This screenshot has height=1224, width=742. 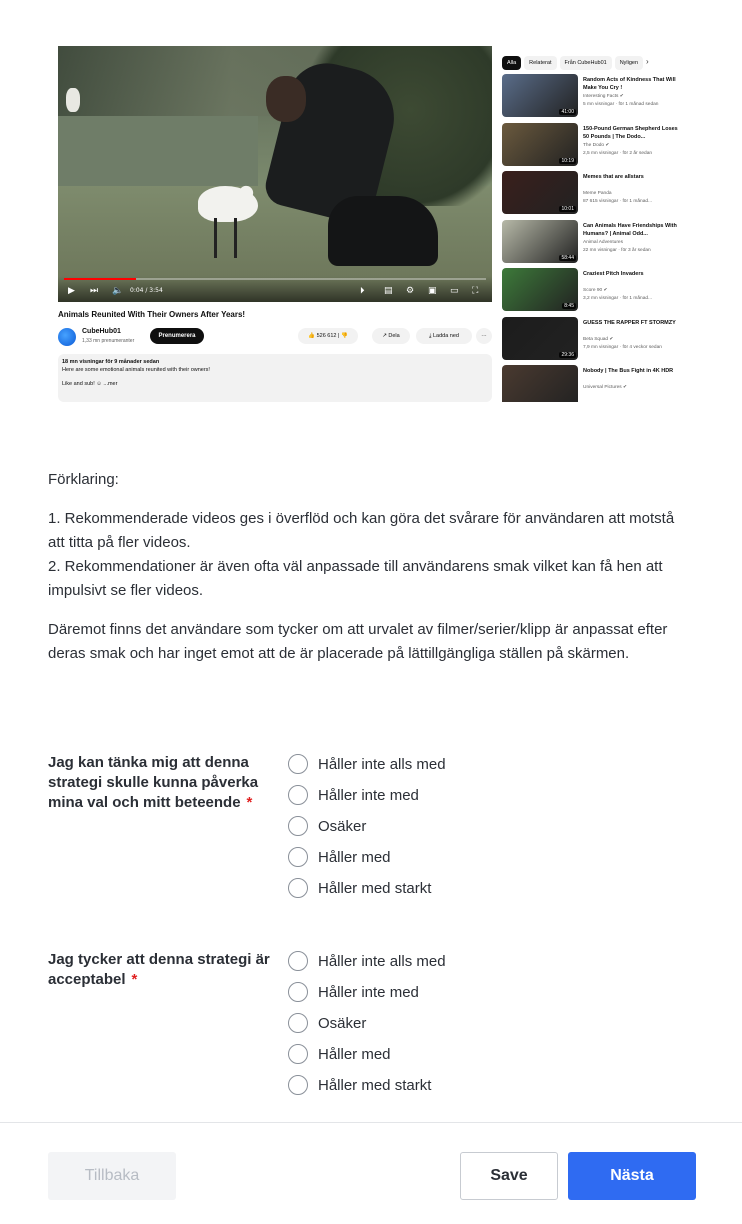 What do you see at coordinates (540, 192) in the screenshot?
I see `recommendation-thumbnail: 10:01` at bounding box center [540, 192].